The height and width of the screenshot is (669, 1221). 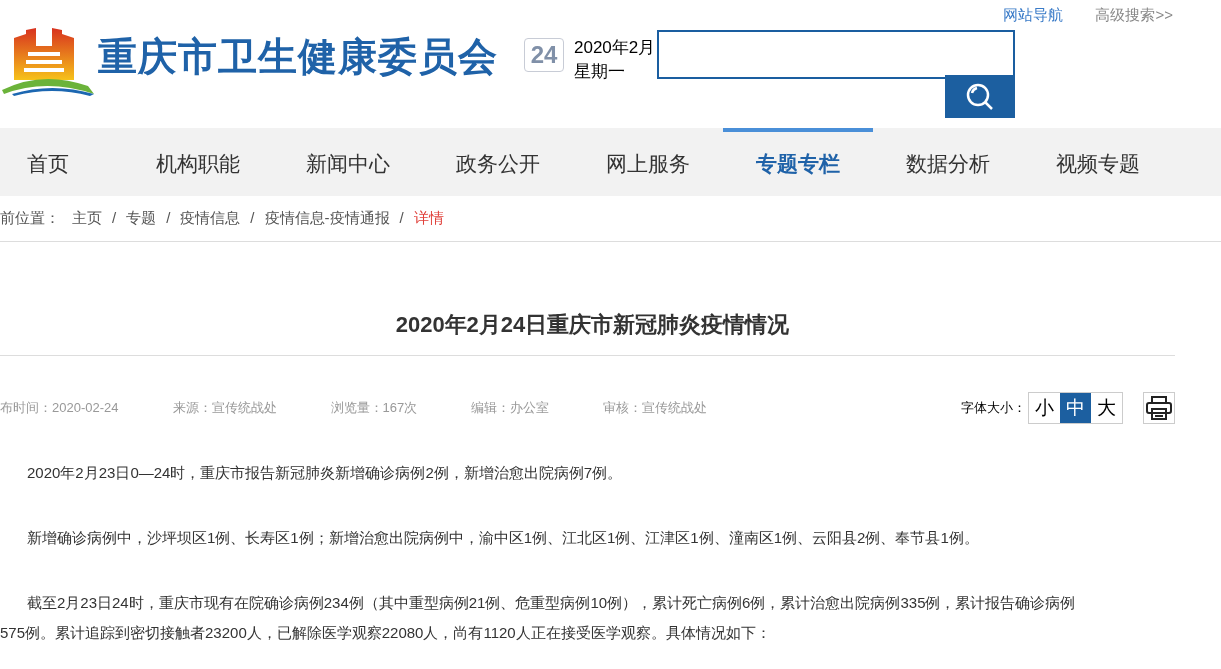 What do you see at coordinates (544, 55) in the screenshot?
I see `date-badge: 24` at bounding box center [544, 55].